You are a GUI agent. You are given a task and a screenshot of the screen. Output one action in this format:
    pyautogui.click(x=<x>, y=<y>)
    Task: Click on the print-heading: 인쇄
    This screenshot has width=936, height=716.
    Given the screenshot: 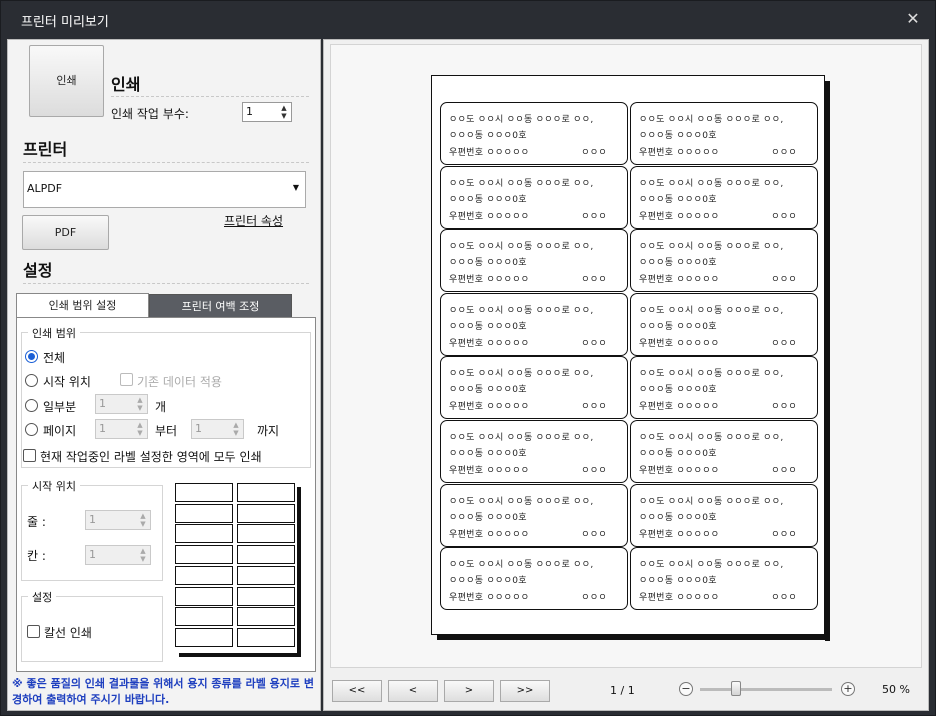 What is the action you would take?
    pyautogui.click(x=126, y=84)
    